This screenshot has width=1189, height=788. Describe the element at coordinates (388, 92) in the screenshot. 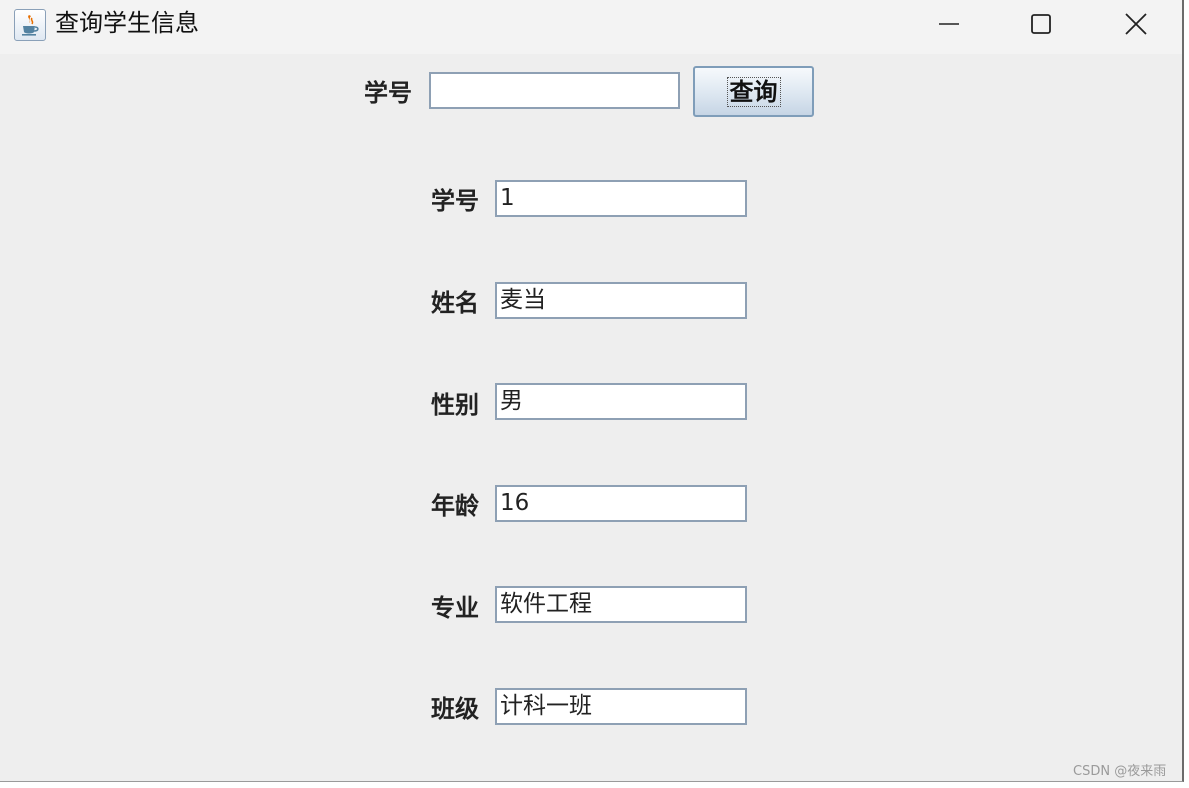

I see `search-id-label: 学号` at that location.